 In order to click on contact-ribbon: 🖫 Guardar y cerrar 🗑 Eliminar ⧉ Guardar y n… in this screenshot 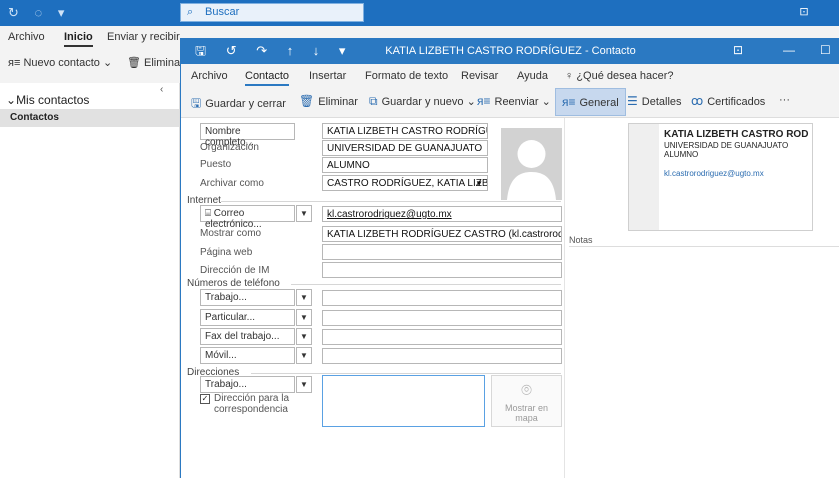, I will do `click(510, 102)`.